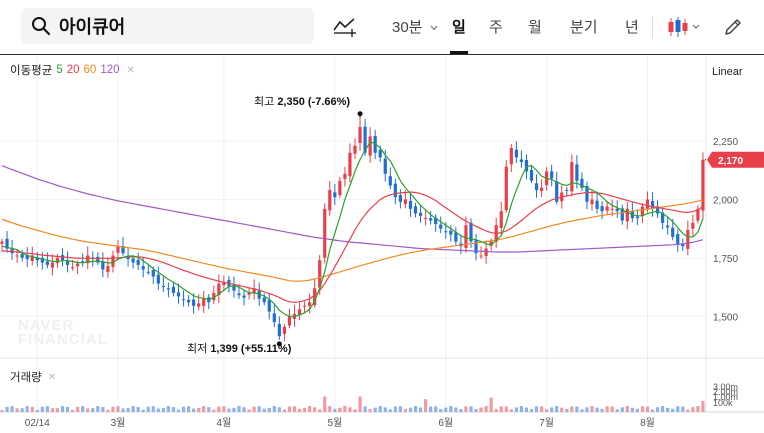 The image size is (764, 433). I want to click on draw-indicator-icon, so click(345, 27).